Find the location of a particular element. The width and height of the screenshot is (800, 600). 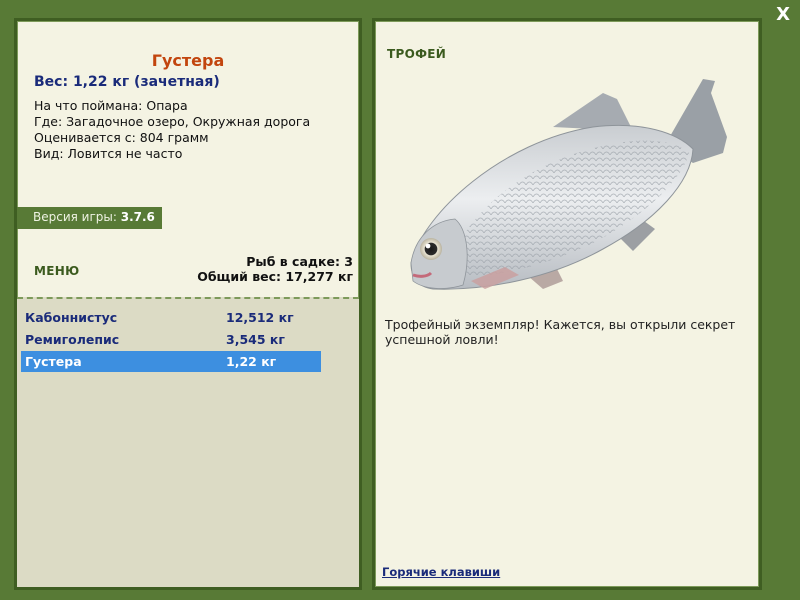

fish-weight: Вес: 1,22 кг (зачетная) is located at coordinates (127, 82).